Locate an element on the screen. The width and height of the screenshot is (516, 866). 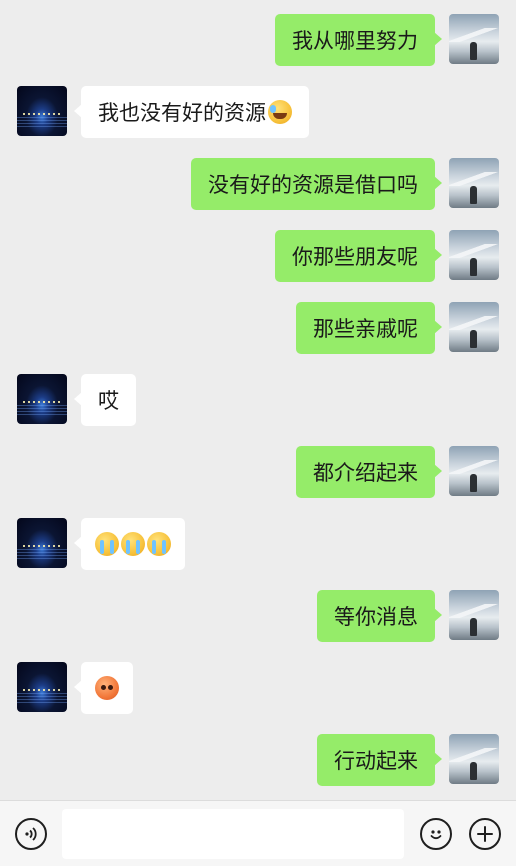
laugh-emoji-icon is located at coordinates (280, 112).